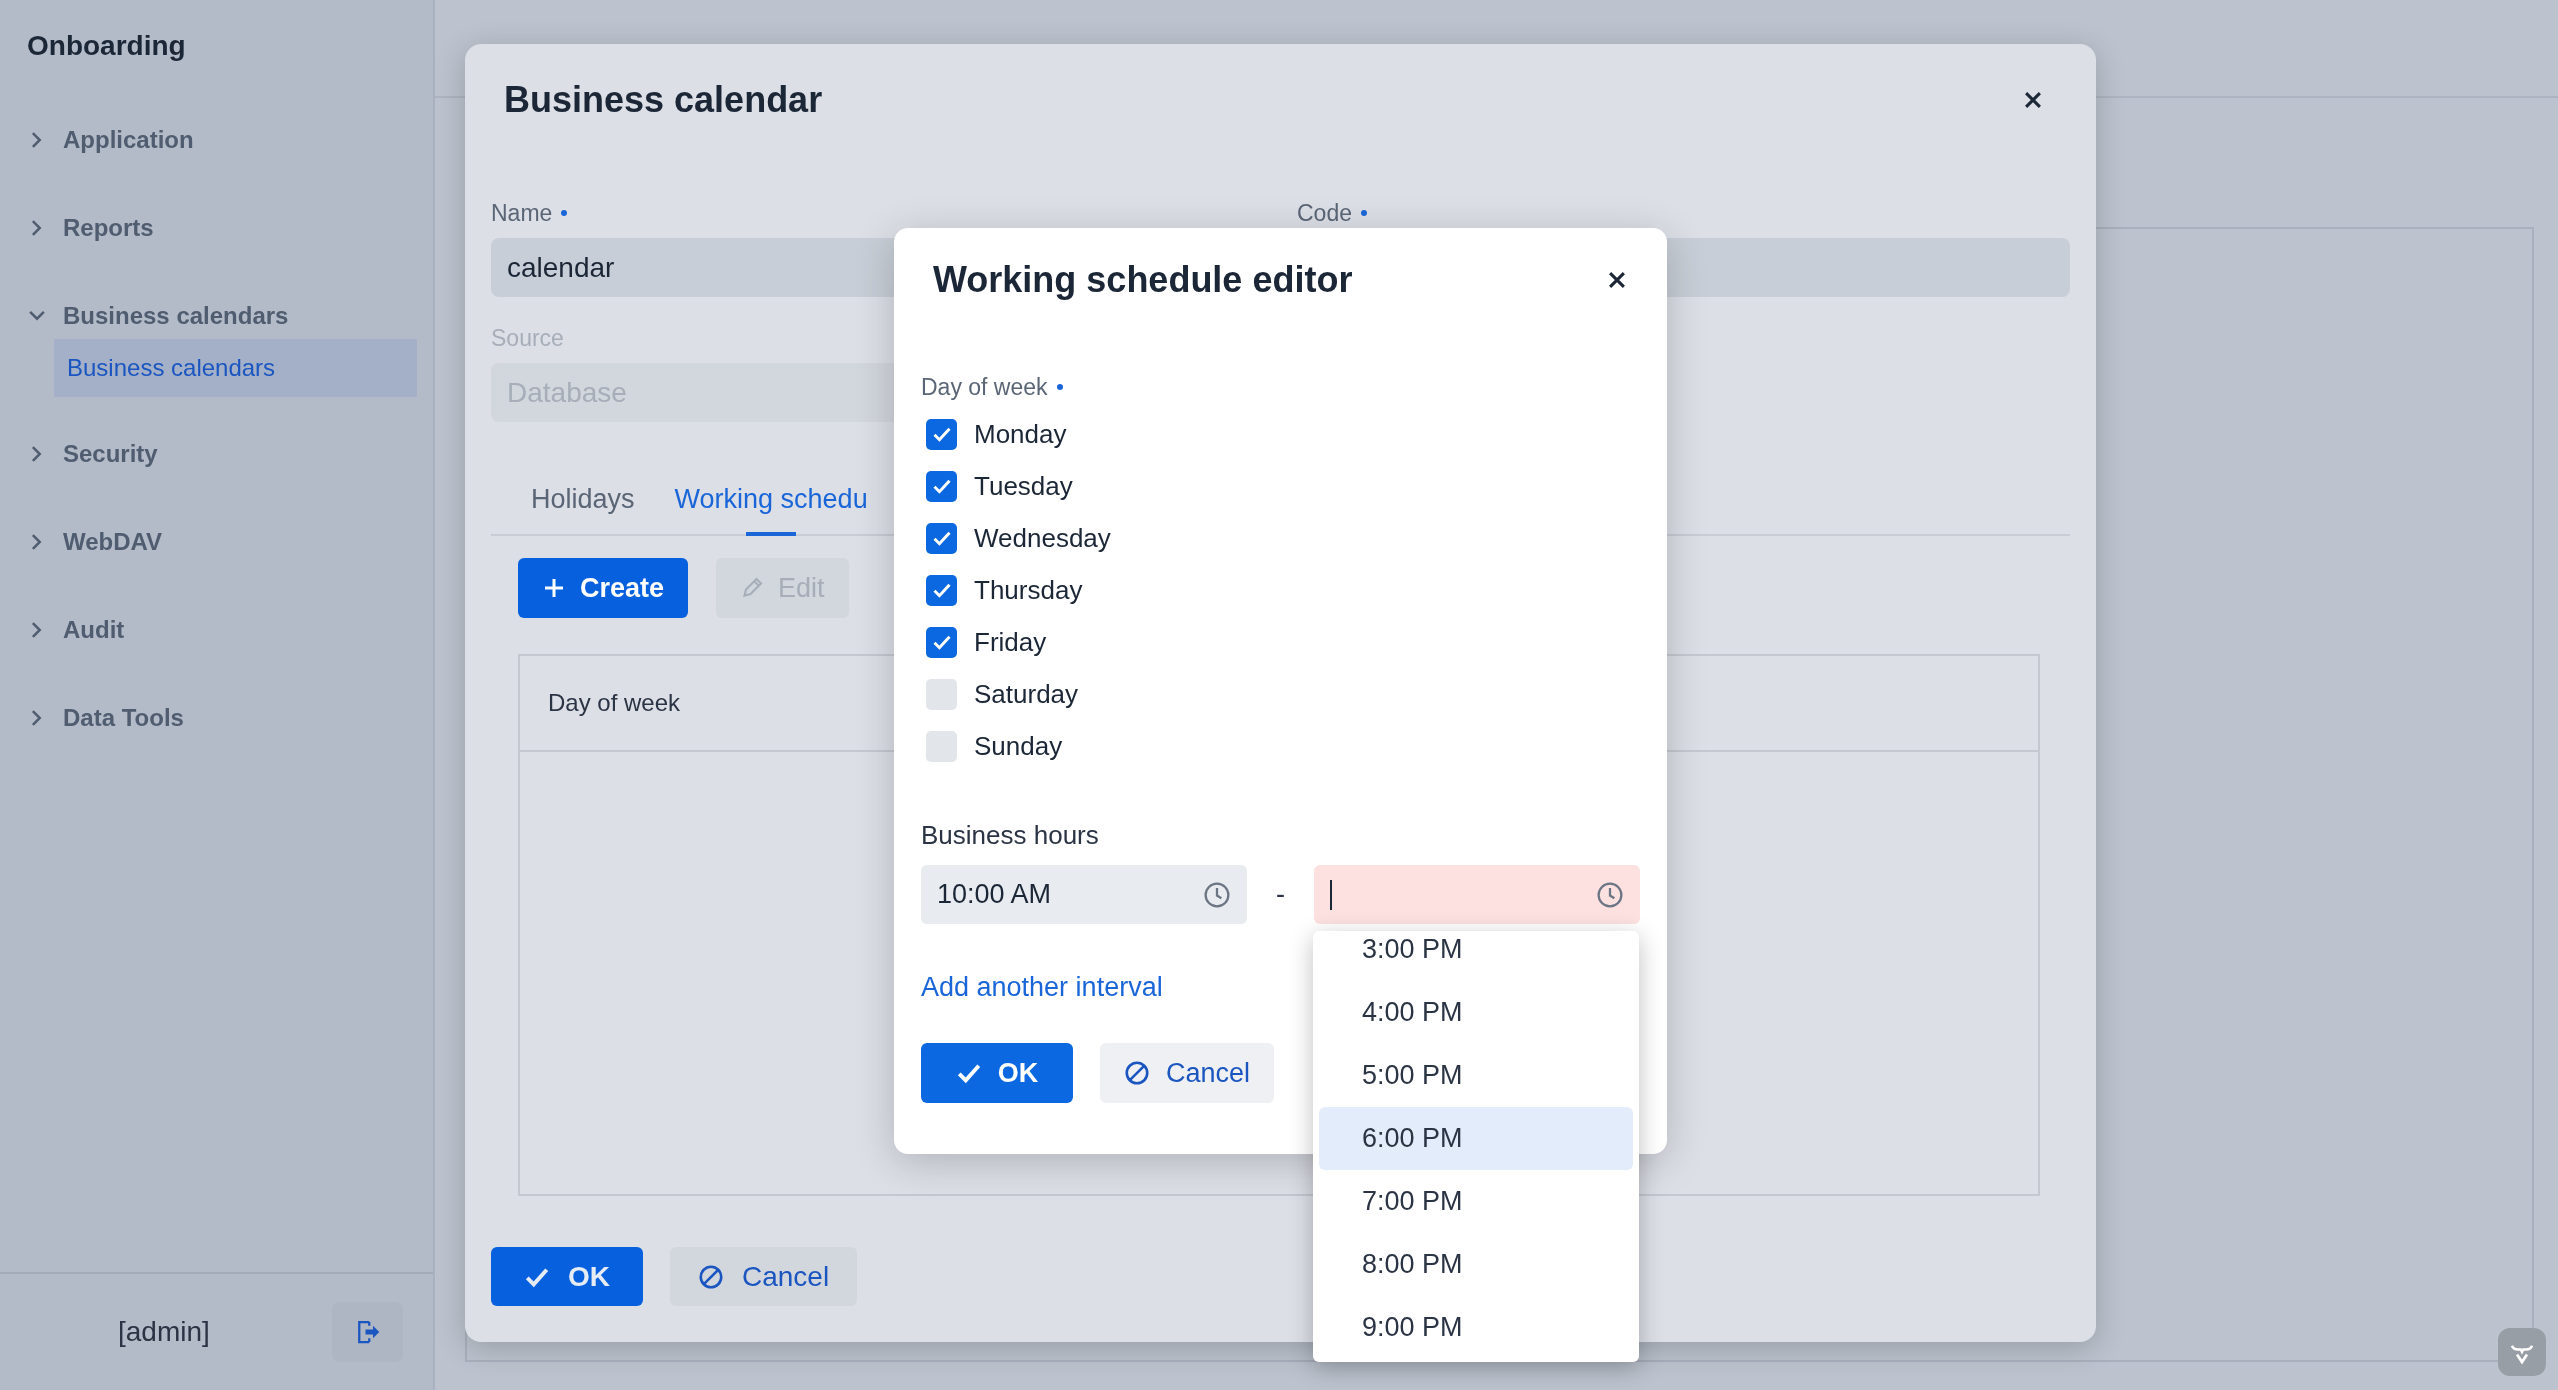  Describe the element at coordinates (583, 499) in the screenshot. I see `tab: Holidays` at that location.